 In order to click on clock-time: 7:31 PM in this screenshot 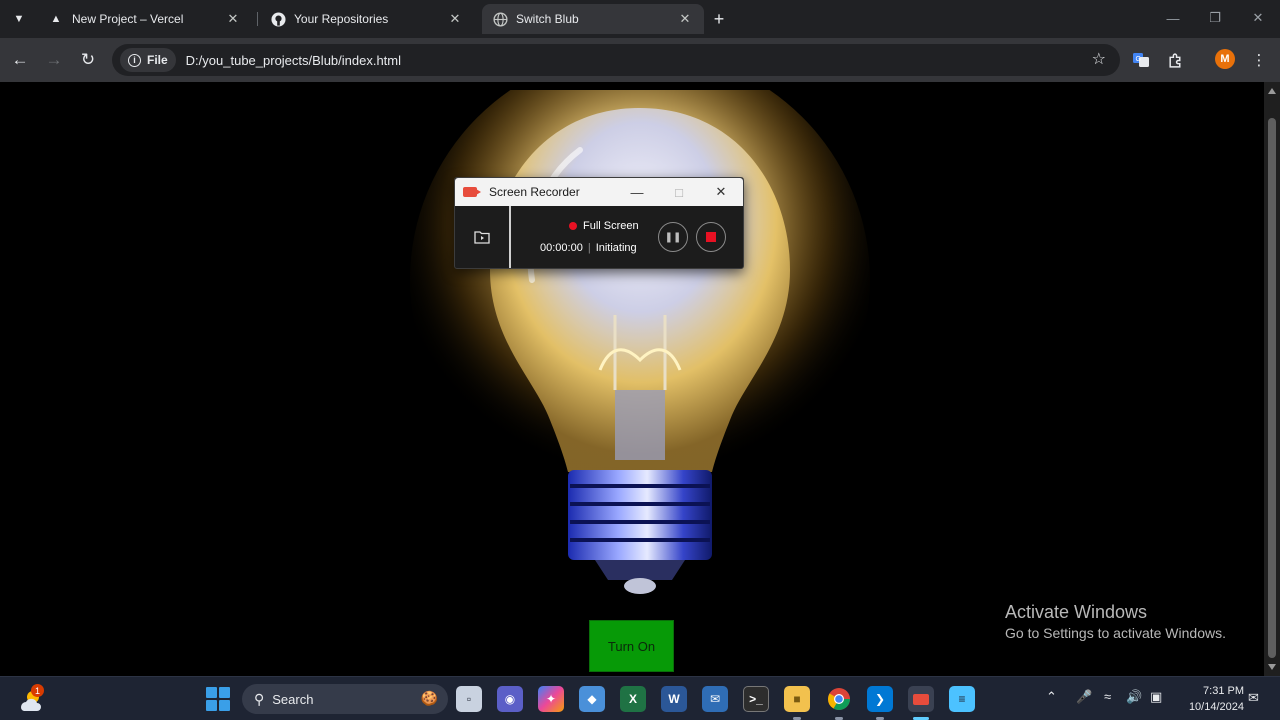, I will do `click(1223, 691)`.